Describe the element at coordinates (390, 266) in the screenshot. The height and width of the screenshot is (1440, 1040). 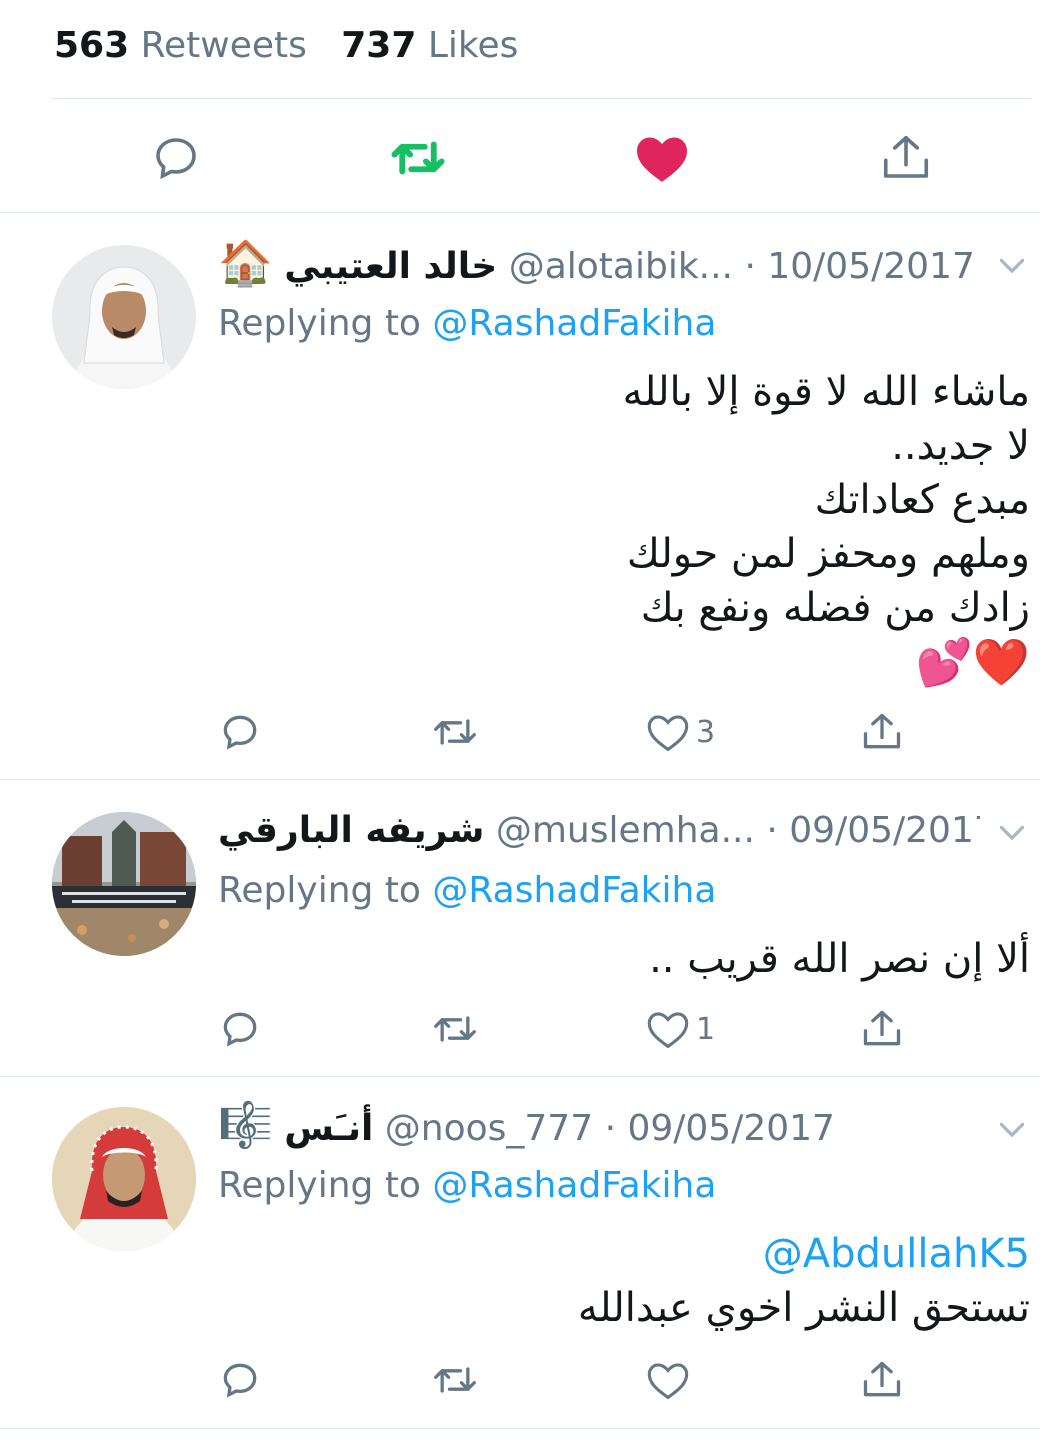
I see `display-name: خالد العتيبي` at that location.